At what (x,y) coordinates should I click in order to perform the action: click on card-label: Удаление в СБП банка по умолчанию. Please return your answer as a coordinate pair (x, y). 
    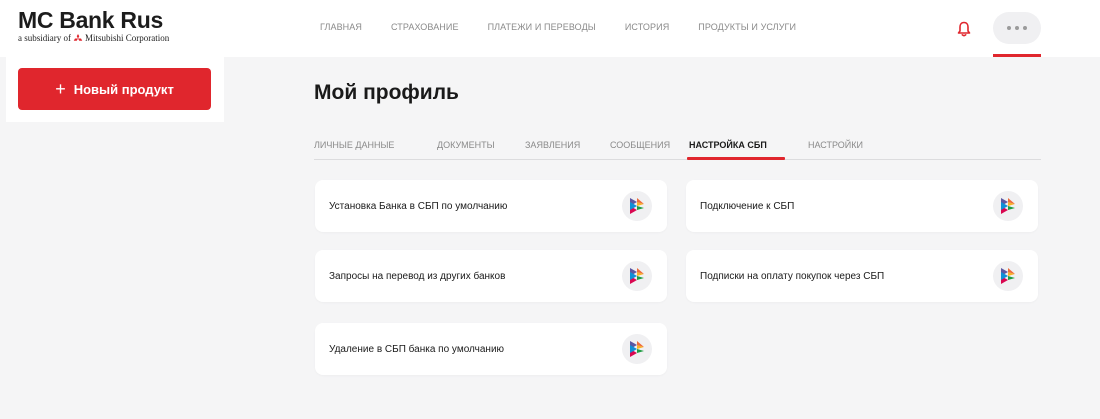
    Looking at the image, I should click on (417, 349).